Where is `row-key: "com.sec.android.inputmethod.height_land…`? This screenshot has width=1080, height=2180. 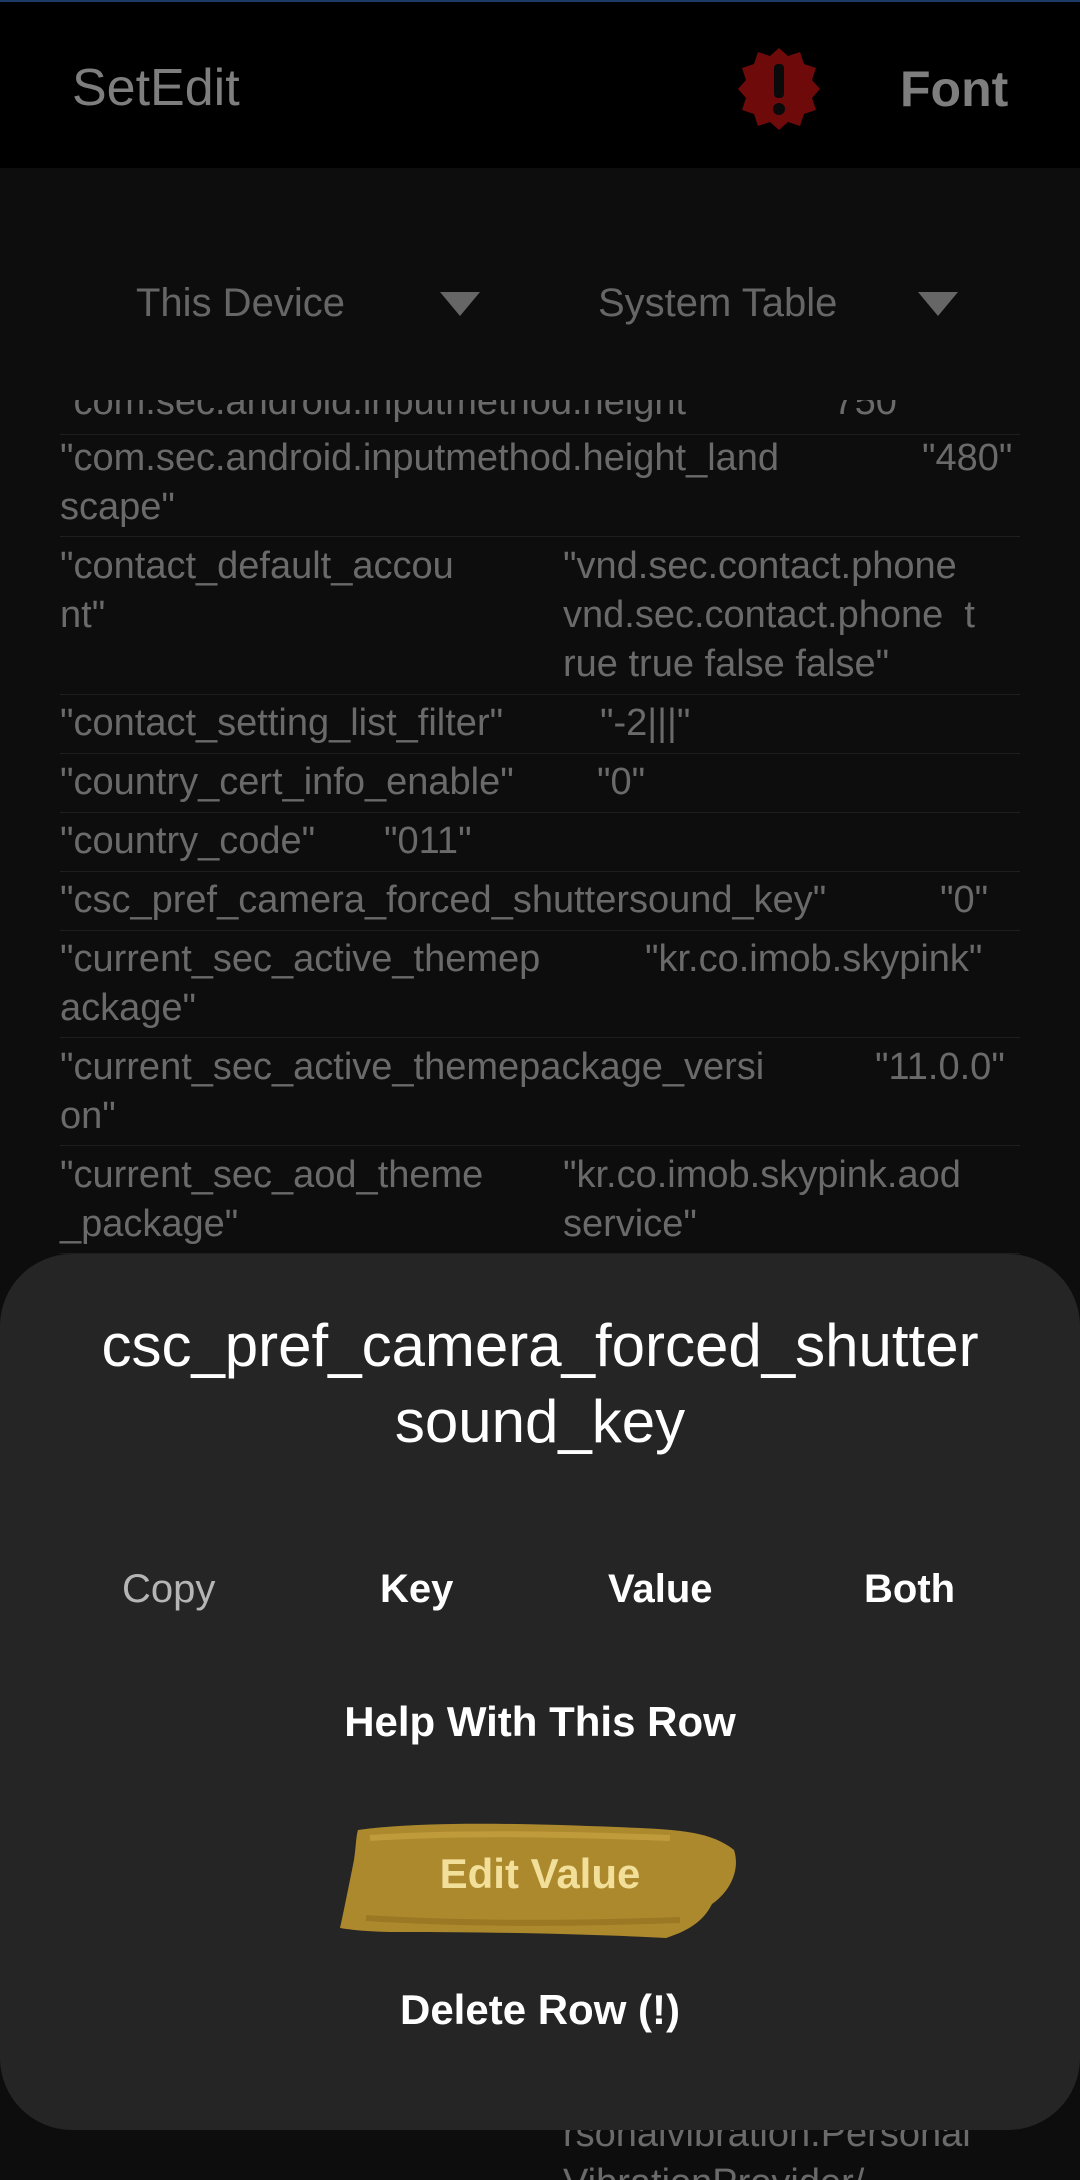
row-key: "com.sec.android.inputmethod.height_land… is located at coordinates (420, 482).